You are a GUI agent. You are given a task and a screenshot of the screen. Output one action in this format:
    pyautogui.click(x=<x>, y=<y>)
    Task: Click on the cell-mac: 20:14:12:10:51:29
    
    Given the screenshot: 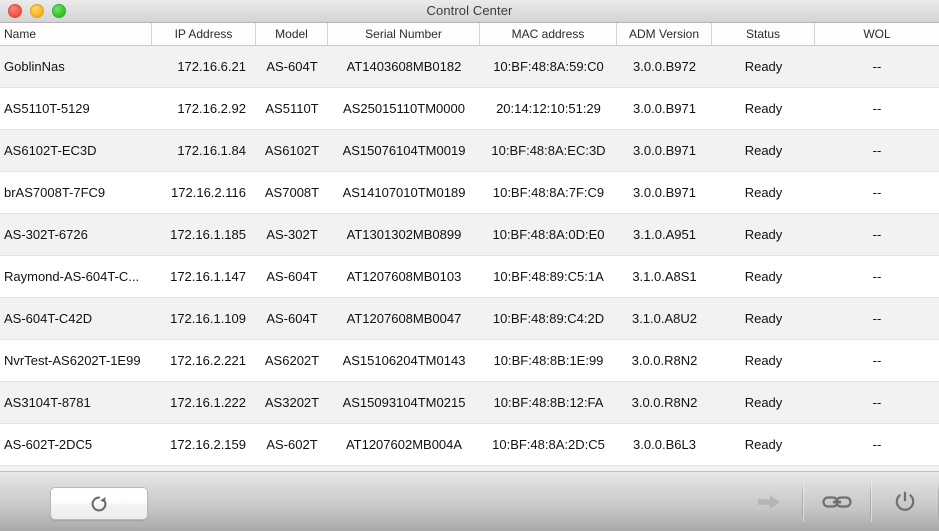 What is the action you would take?
    pyautogui.click(x=548, y=108)
    